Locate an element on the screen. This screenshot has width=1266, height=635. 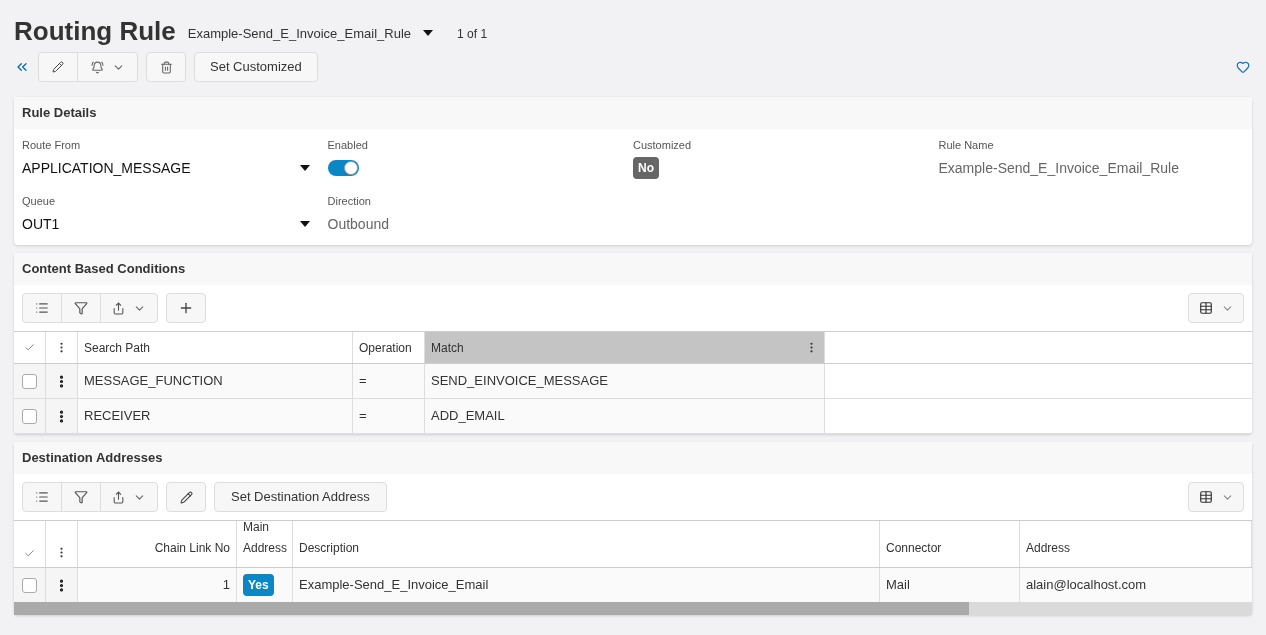
field-value: Example-Send_E_Invoice_Email_Rule is located at coordinates (1058, 168).